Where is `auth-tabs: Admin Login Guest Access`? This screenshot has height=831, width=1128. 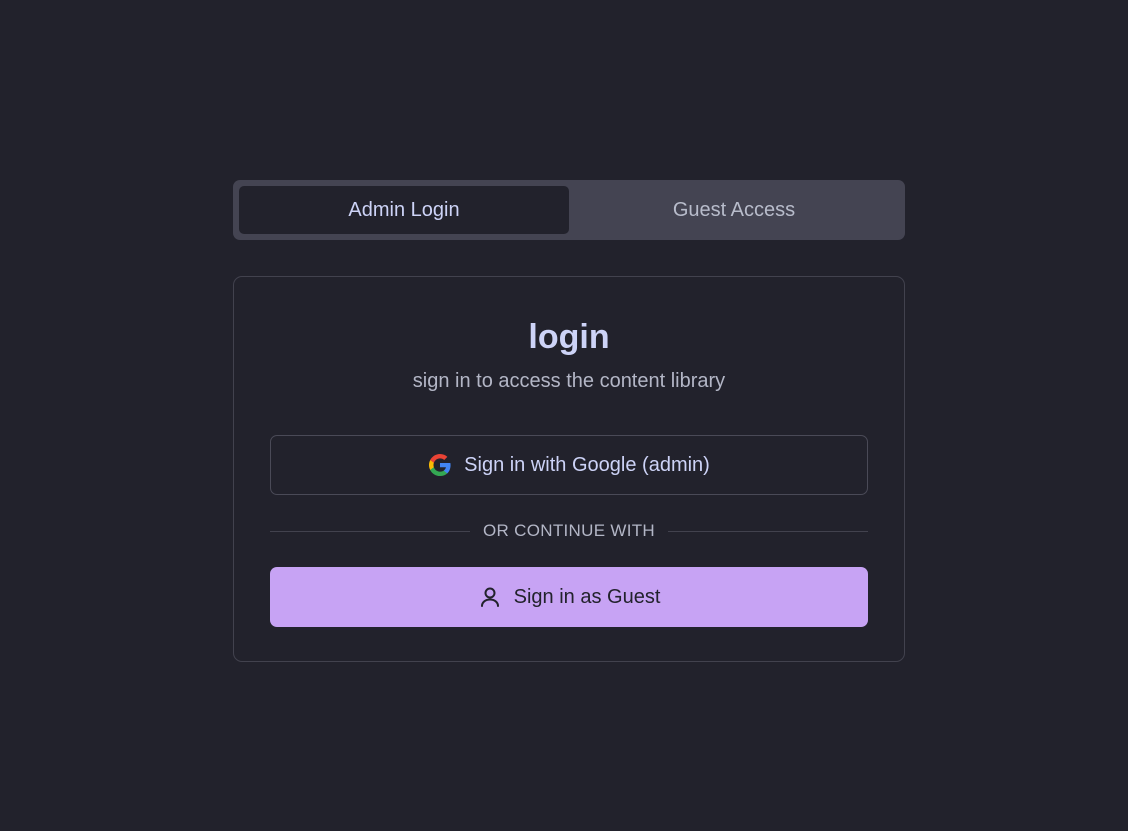
auth-tabs: Admin Login Guest Access is located at coordinates (569, 210).